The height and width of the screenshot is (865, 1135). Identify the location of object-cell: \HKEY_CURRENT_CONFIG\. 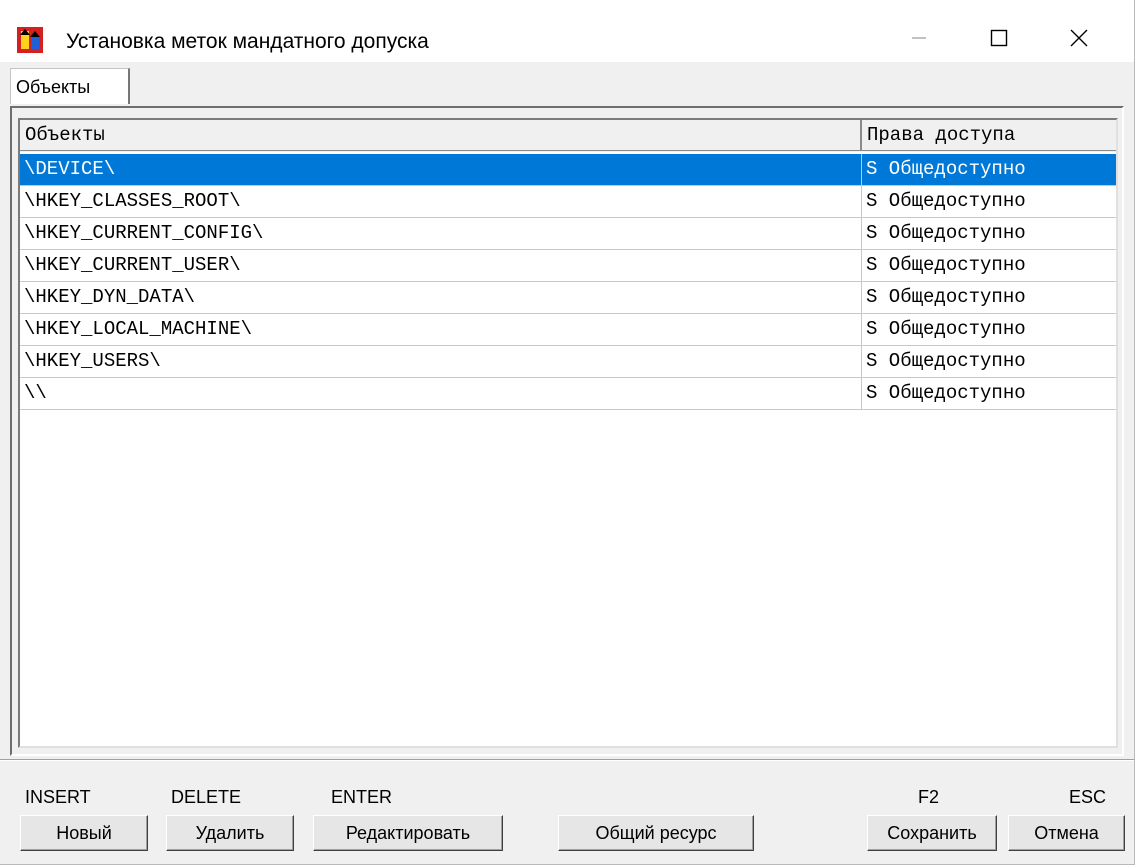
(441, 233).